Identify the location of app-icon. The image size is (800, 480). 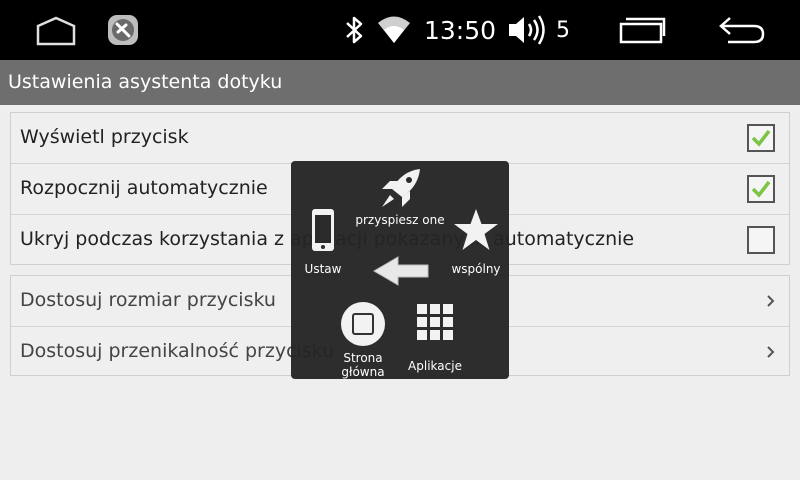
(123, 30).